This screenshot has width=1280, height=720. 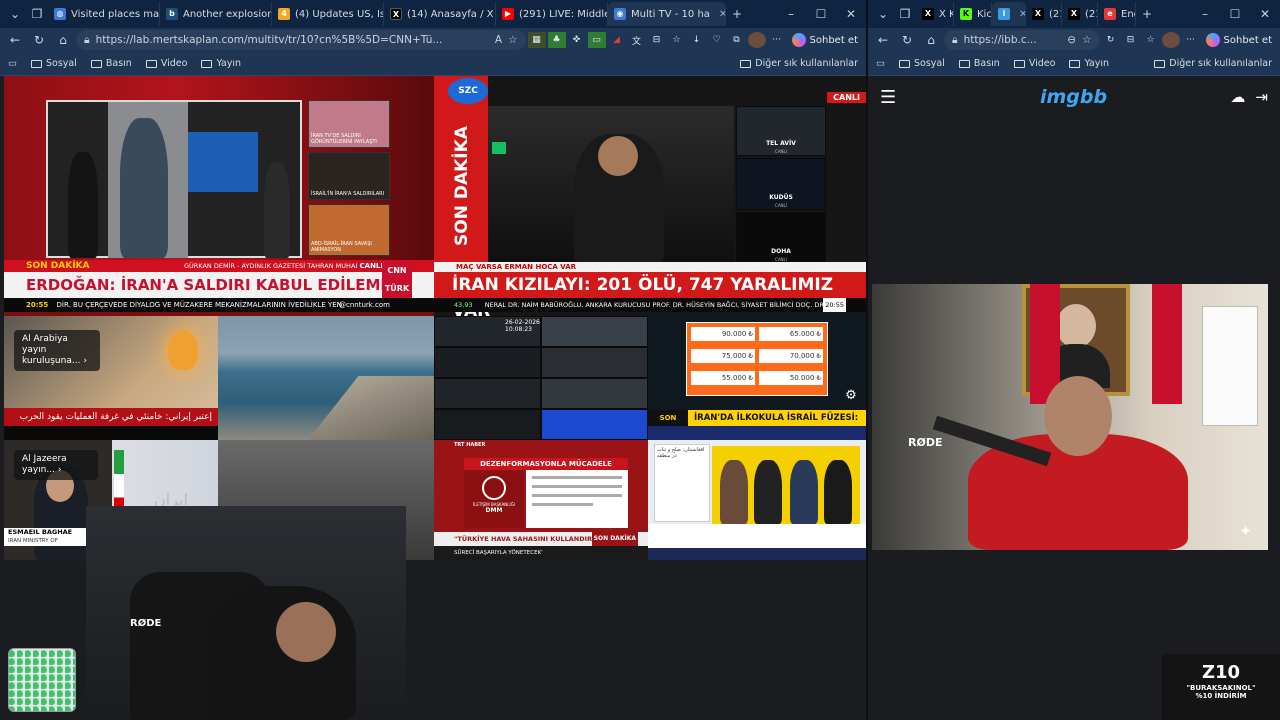 What do you see at coordinates (541, 378) in the screenshot?
I see `channel-tile-cctv-grid: 26-02-2026 10:08:23` at bounding box center [541, 378].